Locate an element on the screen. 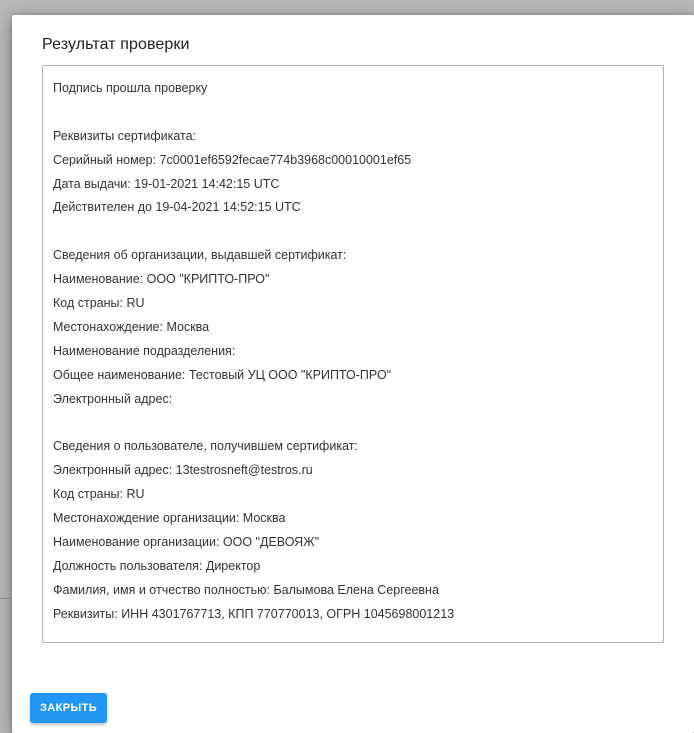 Image resolution: width=694 pixels, height=733 pixels. result-line: Наименование: ООО "КРИПТО-ПРО" is located at coordinates (161, 279).